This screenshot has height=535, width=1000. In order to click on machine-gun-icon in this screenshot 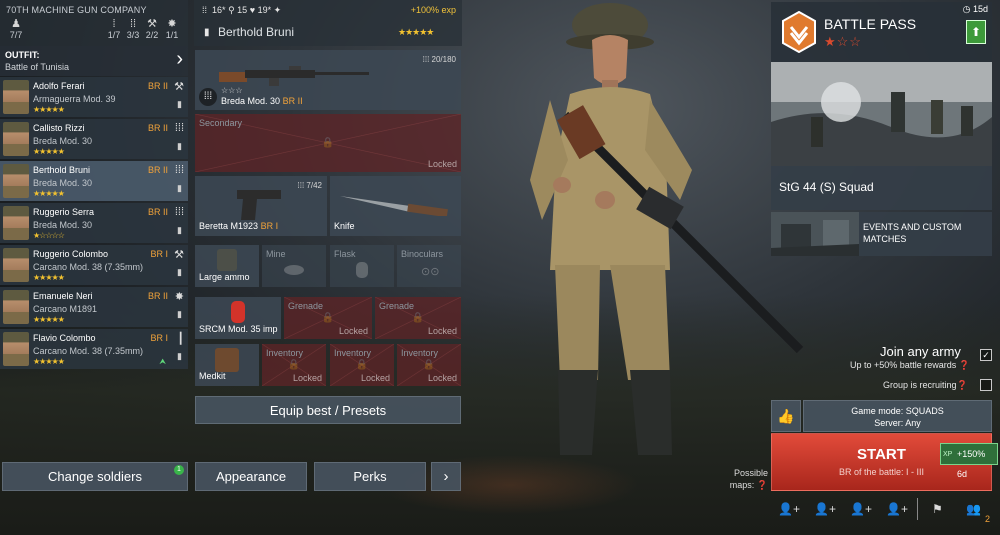, I will do `click(294, 76)`.